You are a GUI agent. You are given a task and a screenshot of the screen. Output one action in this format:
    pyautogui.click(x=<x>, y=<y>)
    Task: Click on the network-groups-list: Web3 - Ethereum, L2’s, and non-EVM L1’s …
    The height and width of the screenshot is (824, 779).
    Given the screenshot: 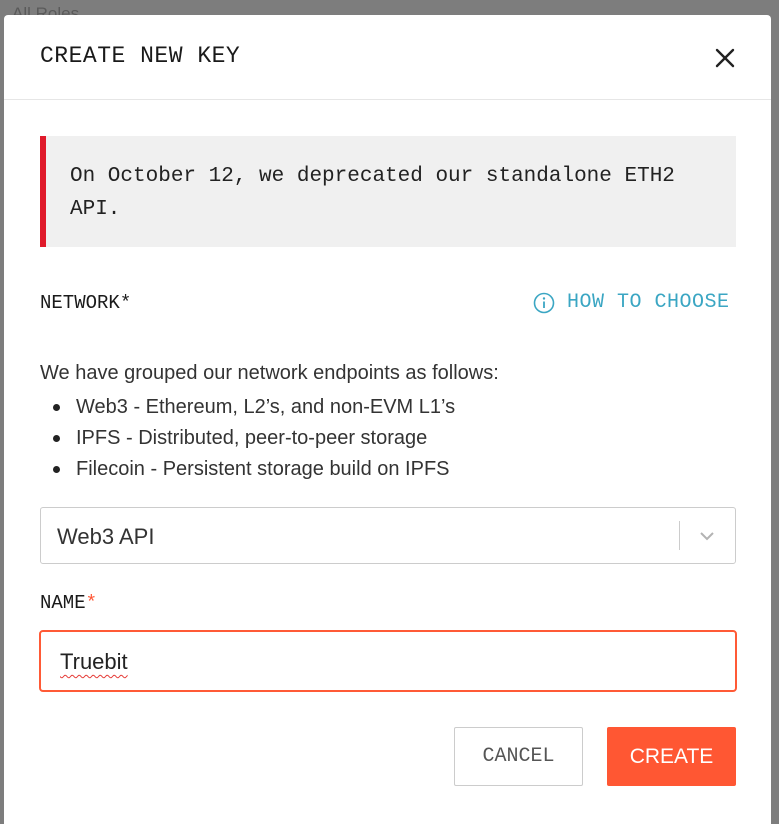 What is the action you would take?
    pyautogui.click(x=247, y=438)
    